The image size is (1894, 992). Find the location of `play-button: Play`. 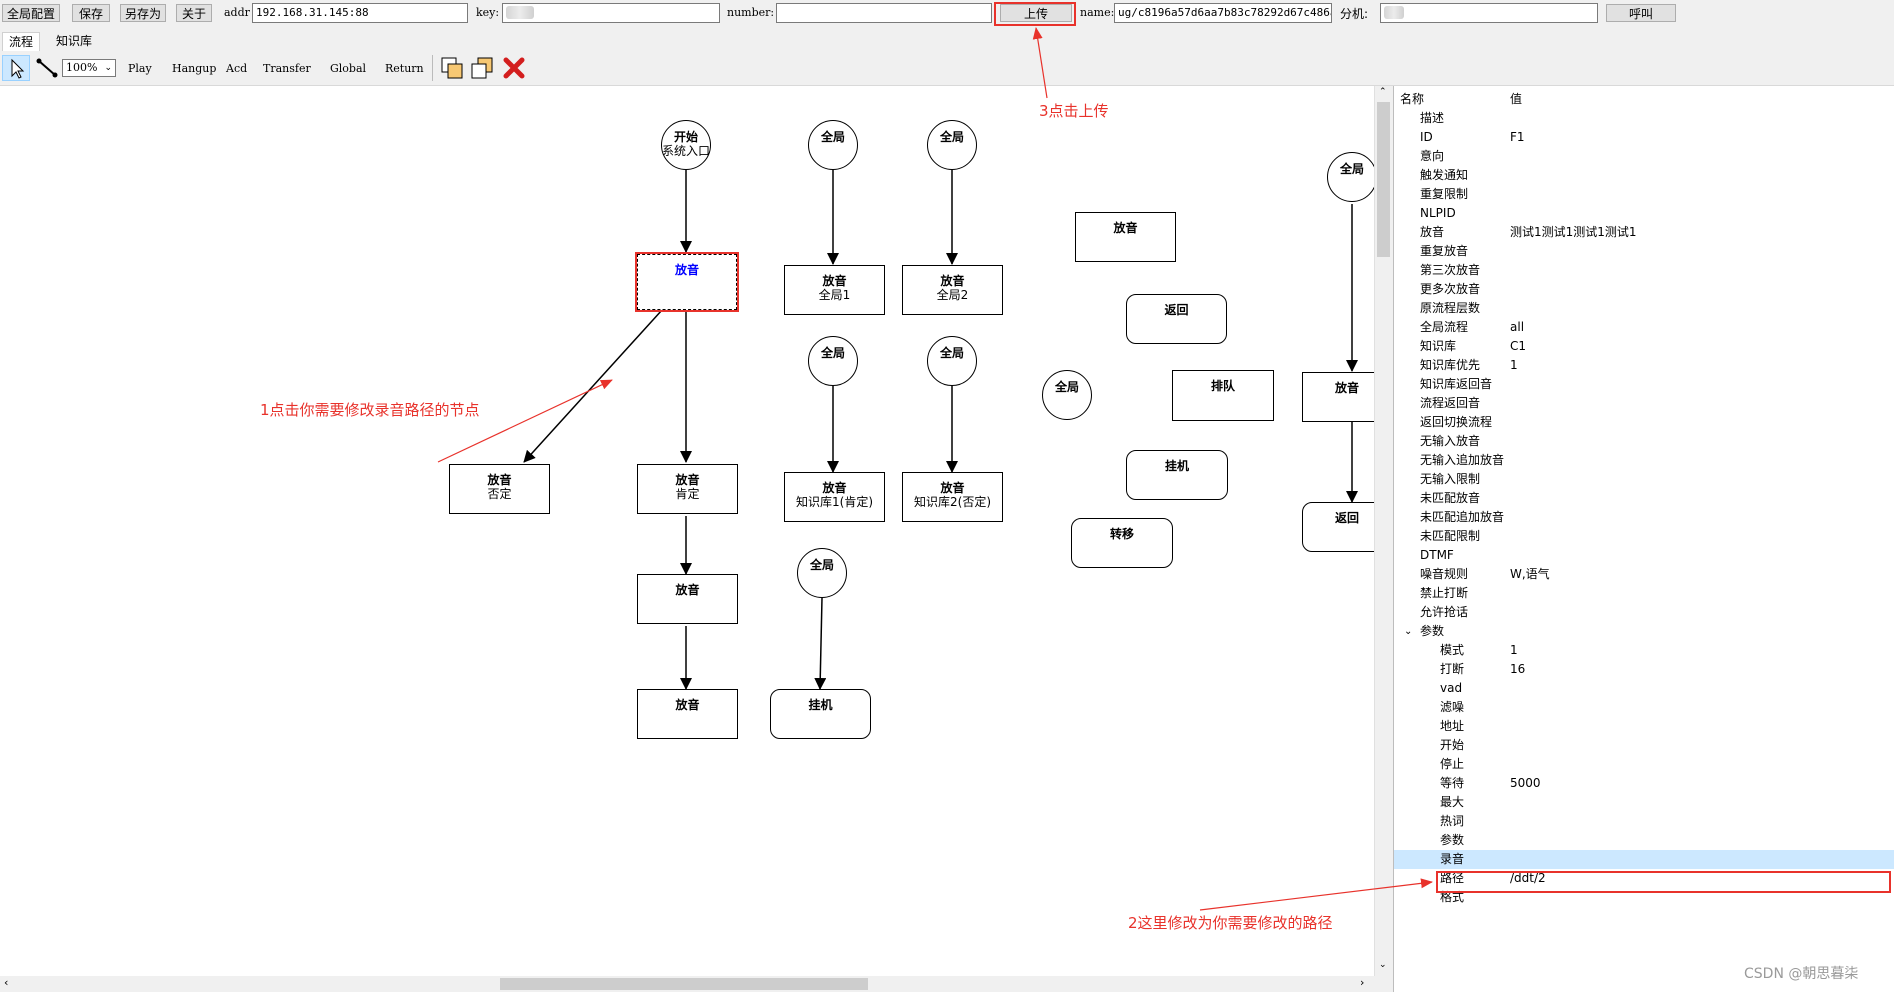

play-button: Play is located at coordinates (140, 68).